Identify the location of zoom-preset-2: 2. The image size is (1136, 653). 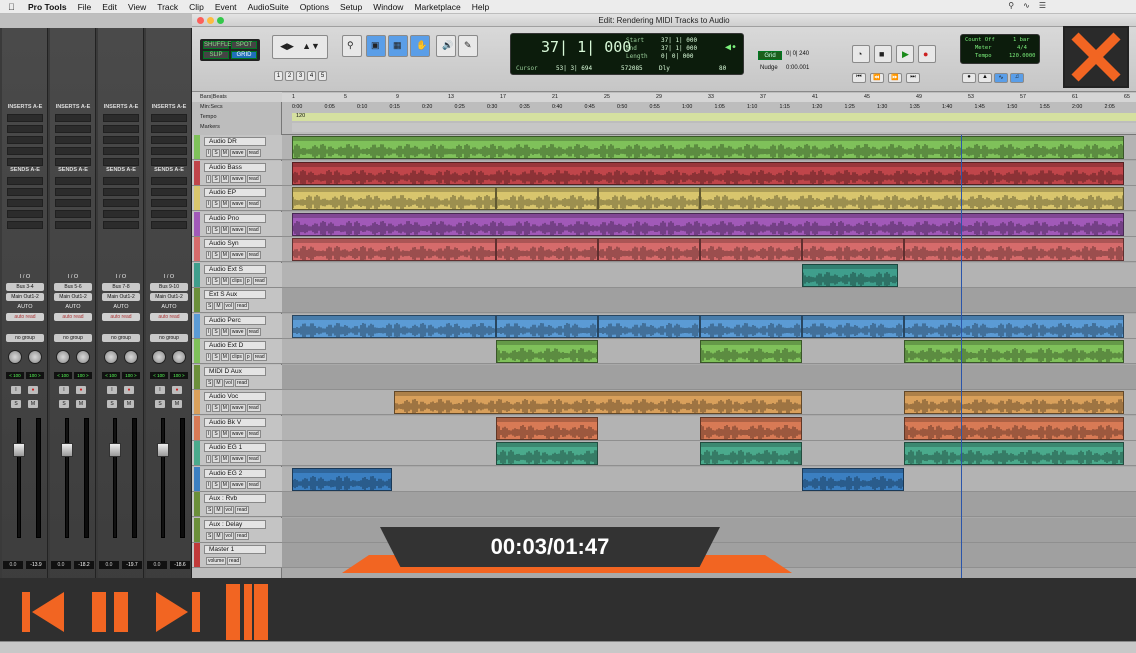
(289, 76).